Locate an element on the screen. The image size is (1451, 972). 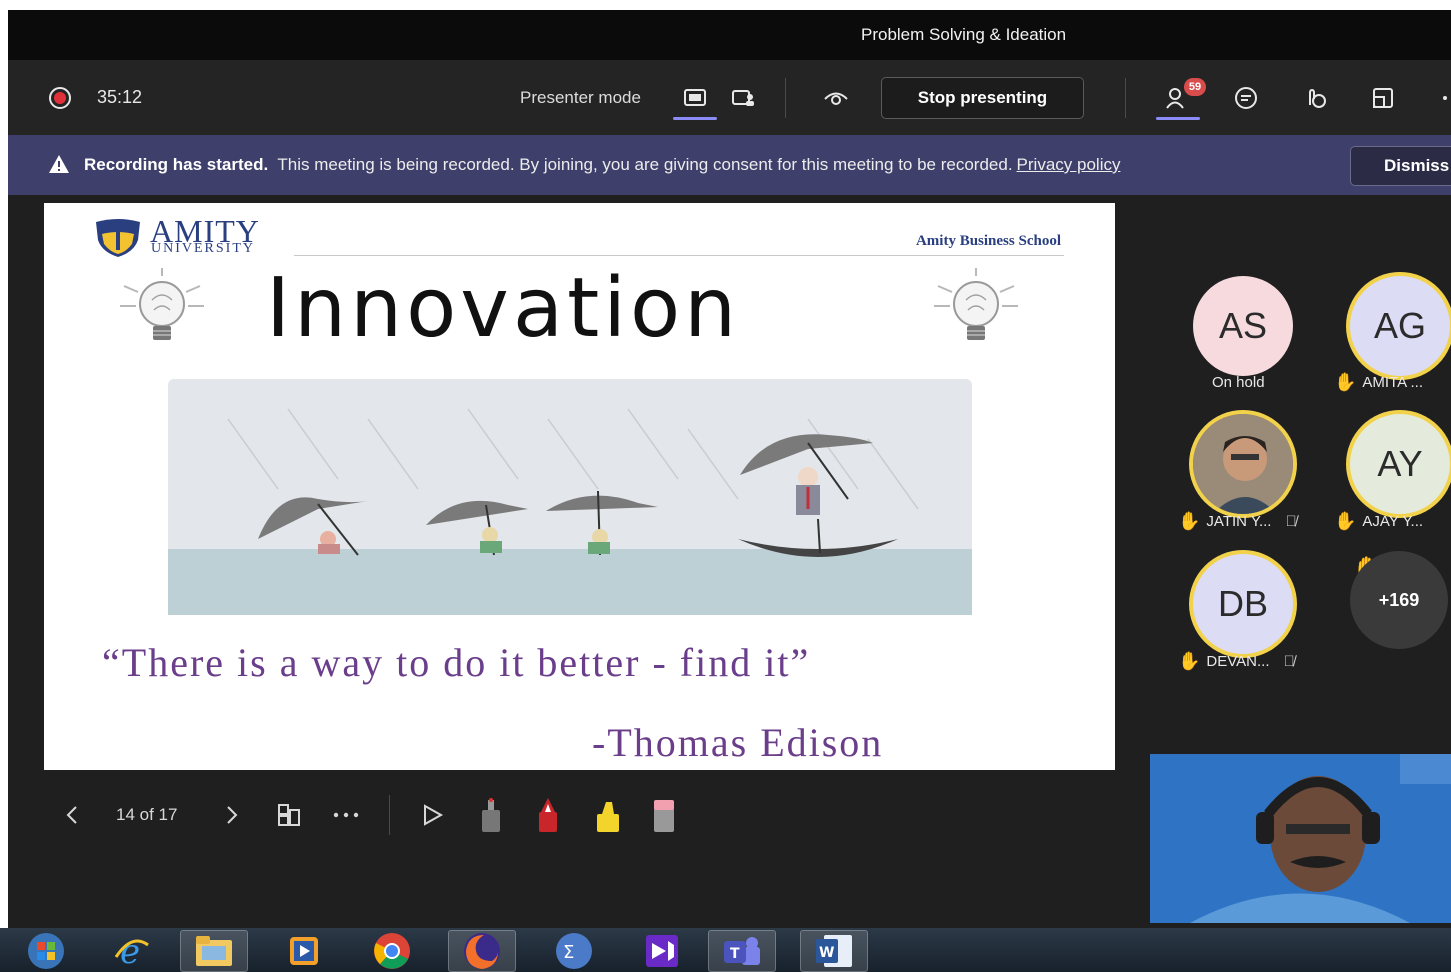
taskbar-chrome is located at coordinates (392, 951).